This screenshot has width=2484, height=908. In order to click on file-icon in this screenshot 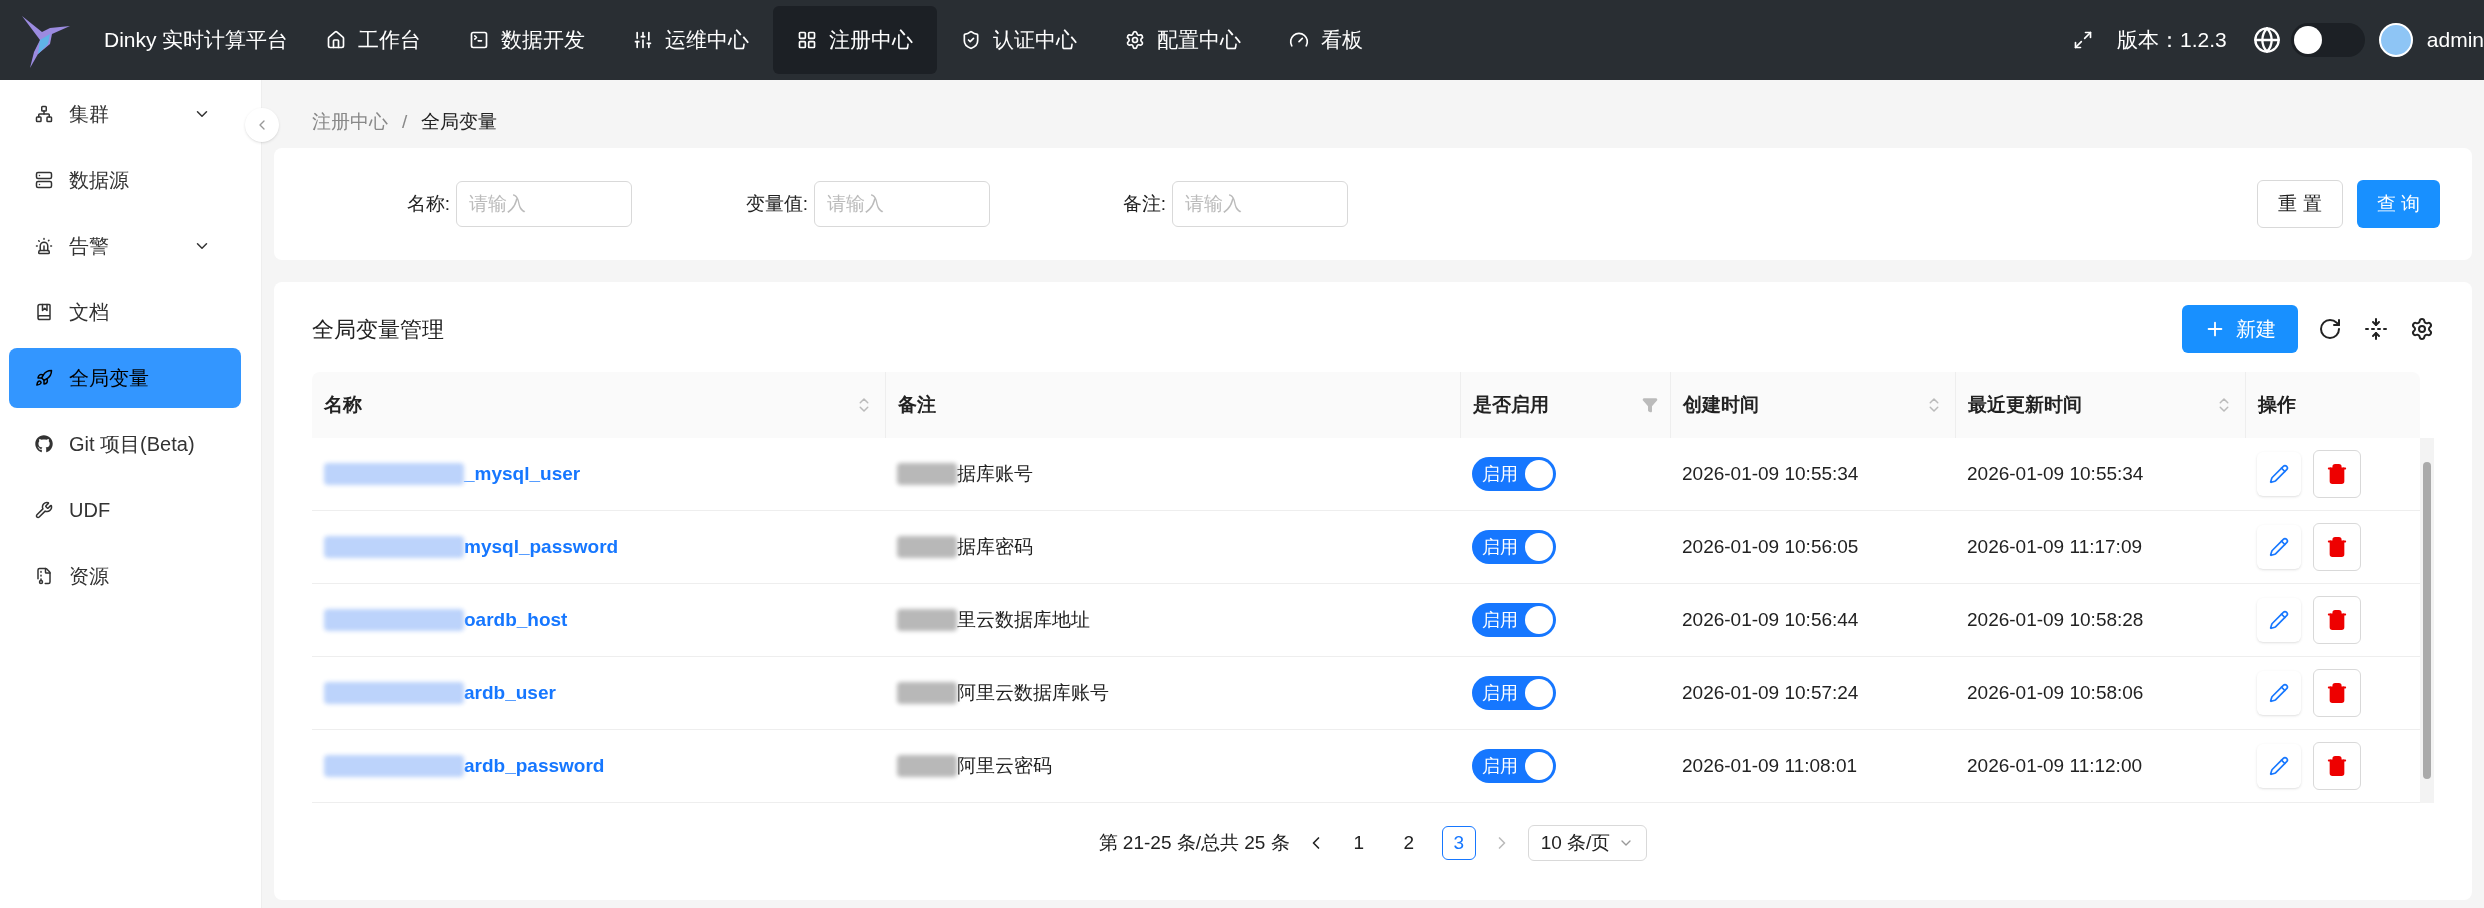, I will do `click(44, 576)`.